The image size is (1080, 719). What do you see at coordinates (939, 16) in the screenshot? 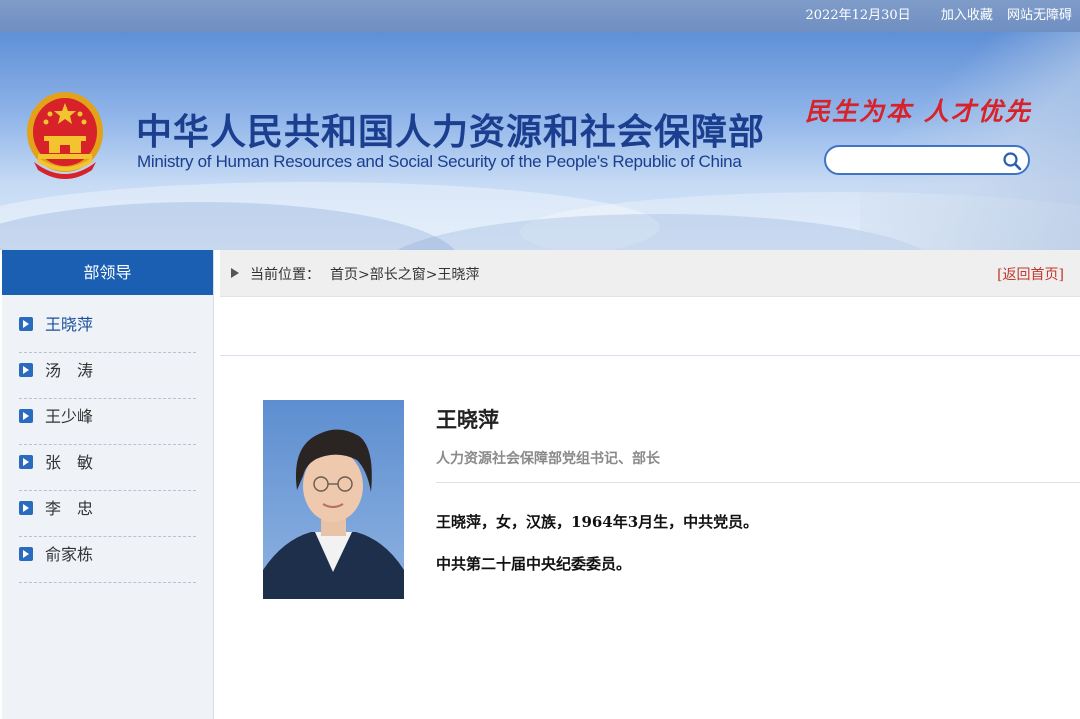
I see `top-utility-links: 2022年12月30日 加入收藏 网站无障碍` at bounding box center [939, 16].